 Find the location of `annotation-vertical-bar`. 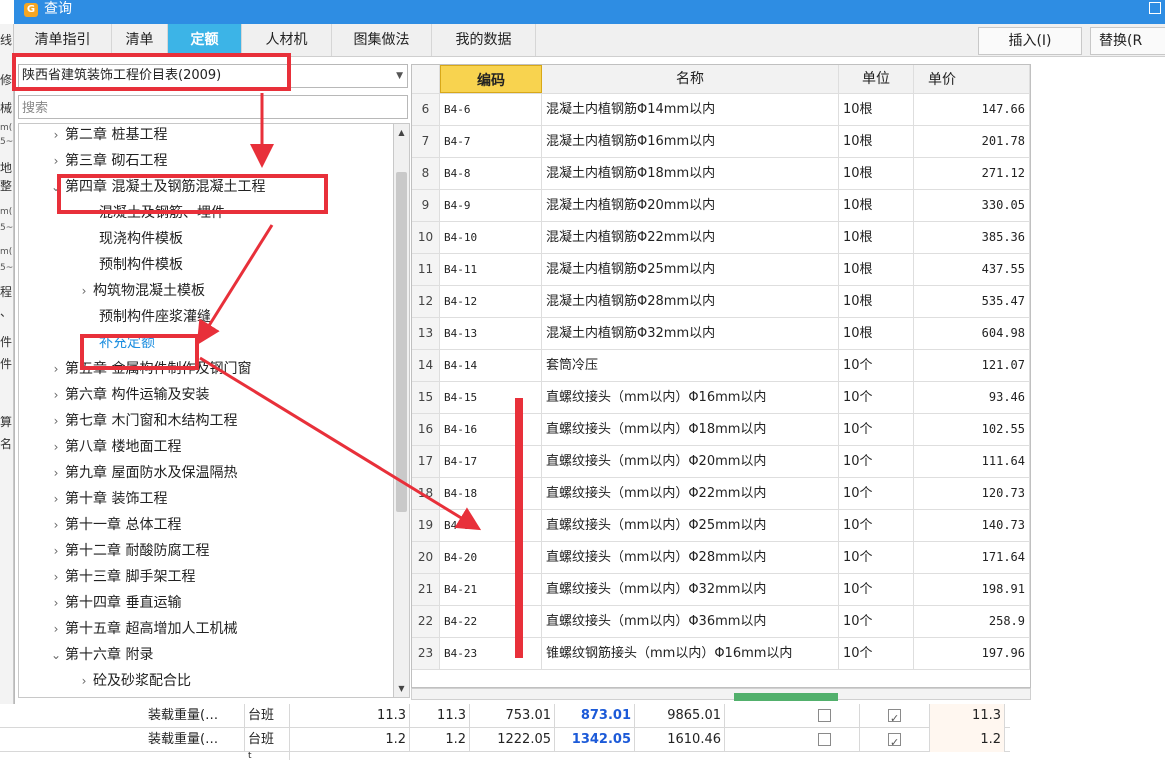

annotation-vertical-bar is located at coordinates (519, 528).